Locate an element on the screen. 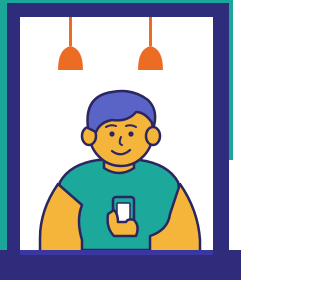 The image size is (320, 305). eye-left is located at coordinates (112, 134).